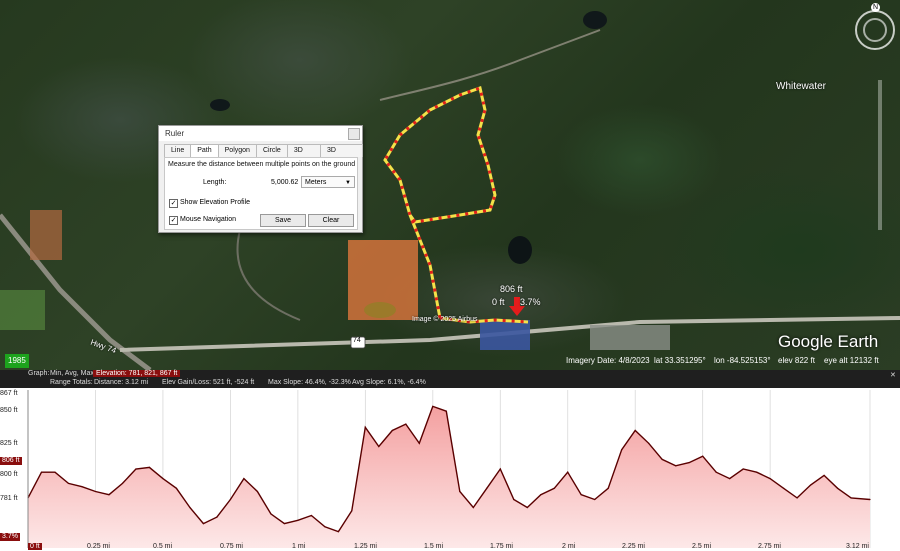 Image resolution: width=900 pixels, height=551 pixels. What do you see at coordinates (569, 546) in the screenshot?
I see `x-tick-label: 2 mi` at bounding box center [569, 546].